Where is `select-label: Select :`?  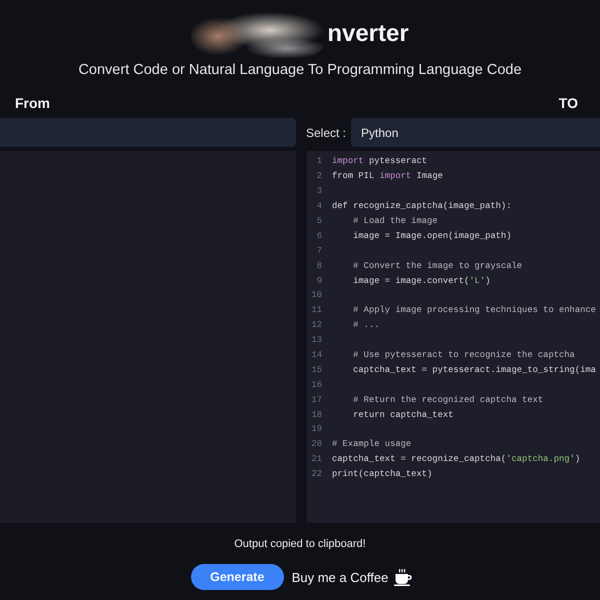
select-label: Select : is located at coordinates (326, 133).